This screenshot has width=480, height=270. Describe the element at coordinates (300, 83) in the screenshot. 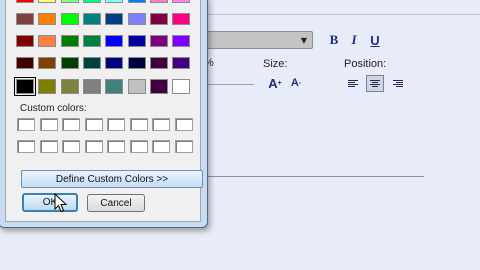

I see `minus-icon: -` at that location.